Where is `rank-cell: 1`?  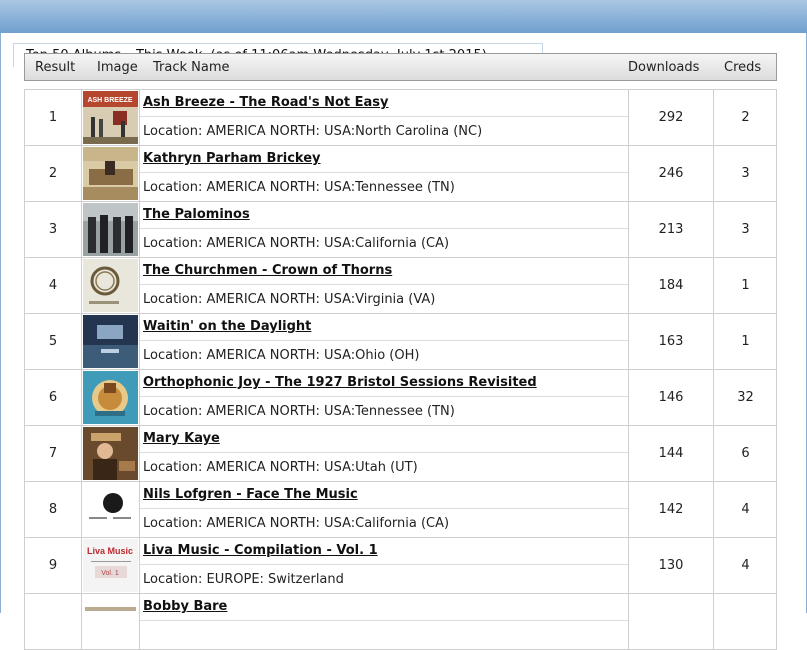
rank-cell: 1 is located at coordinates (53, 117).